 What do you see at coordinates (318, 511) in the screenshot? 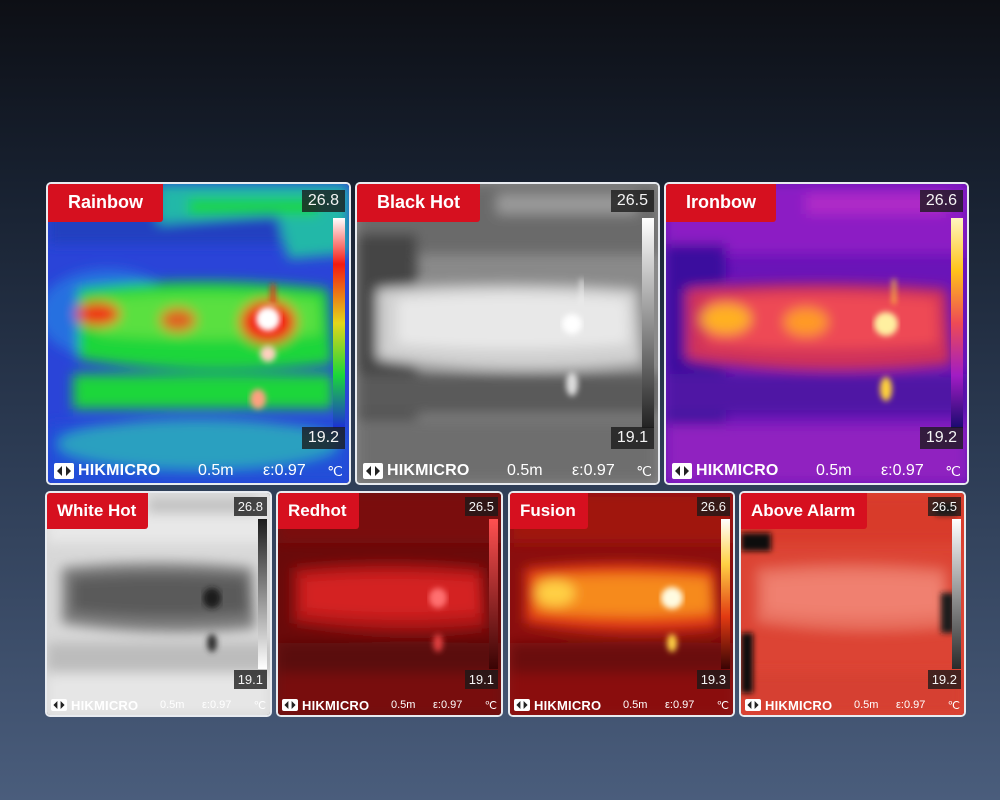
I see `palette-label: Redhot` at bounding box center [318, 511].